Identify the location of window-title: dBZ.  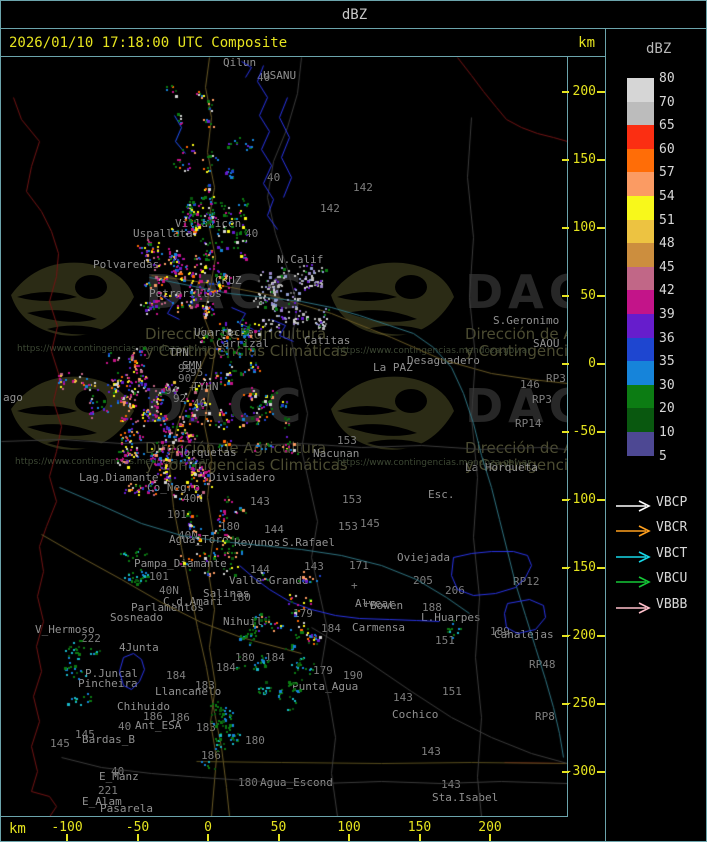
(354, 15).